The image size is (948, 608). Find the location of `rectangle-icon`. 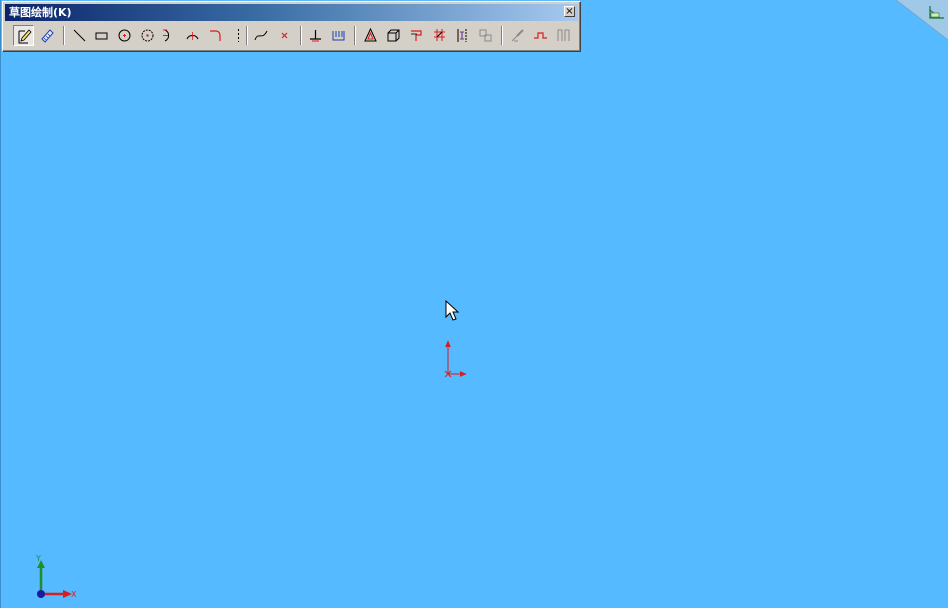

rectangle-icon is located at coordinates (101, 36).